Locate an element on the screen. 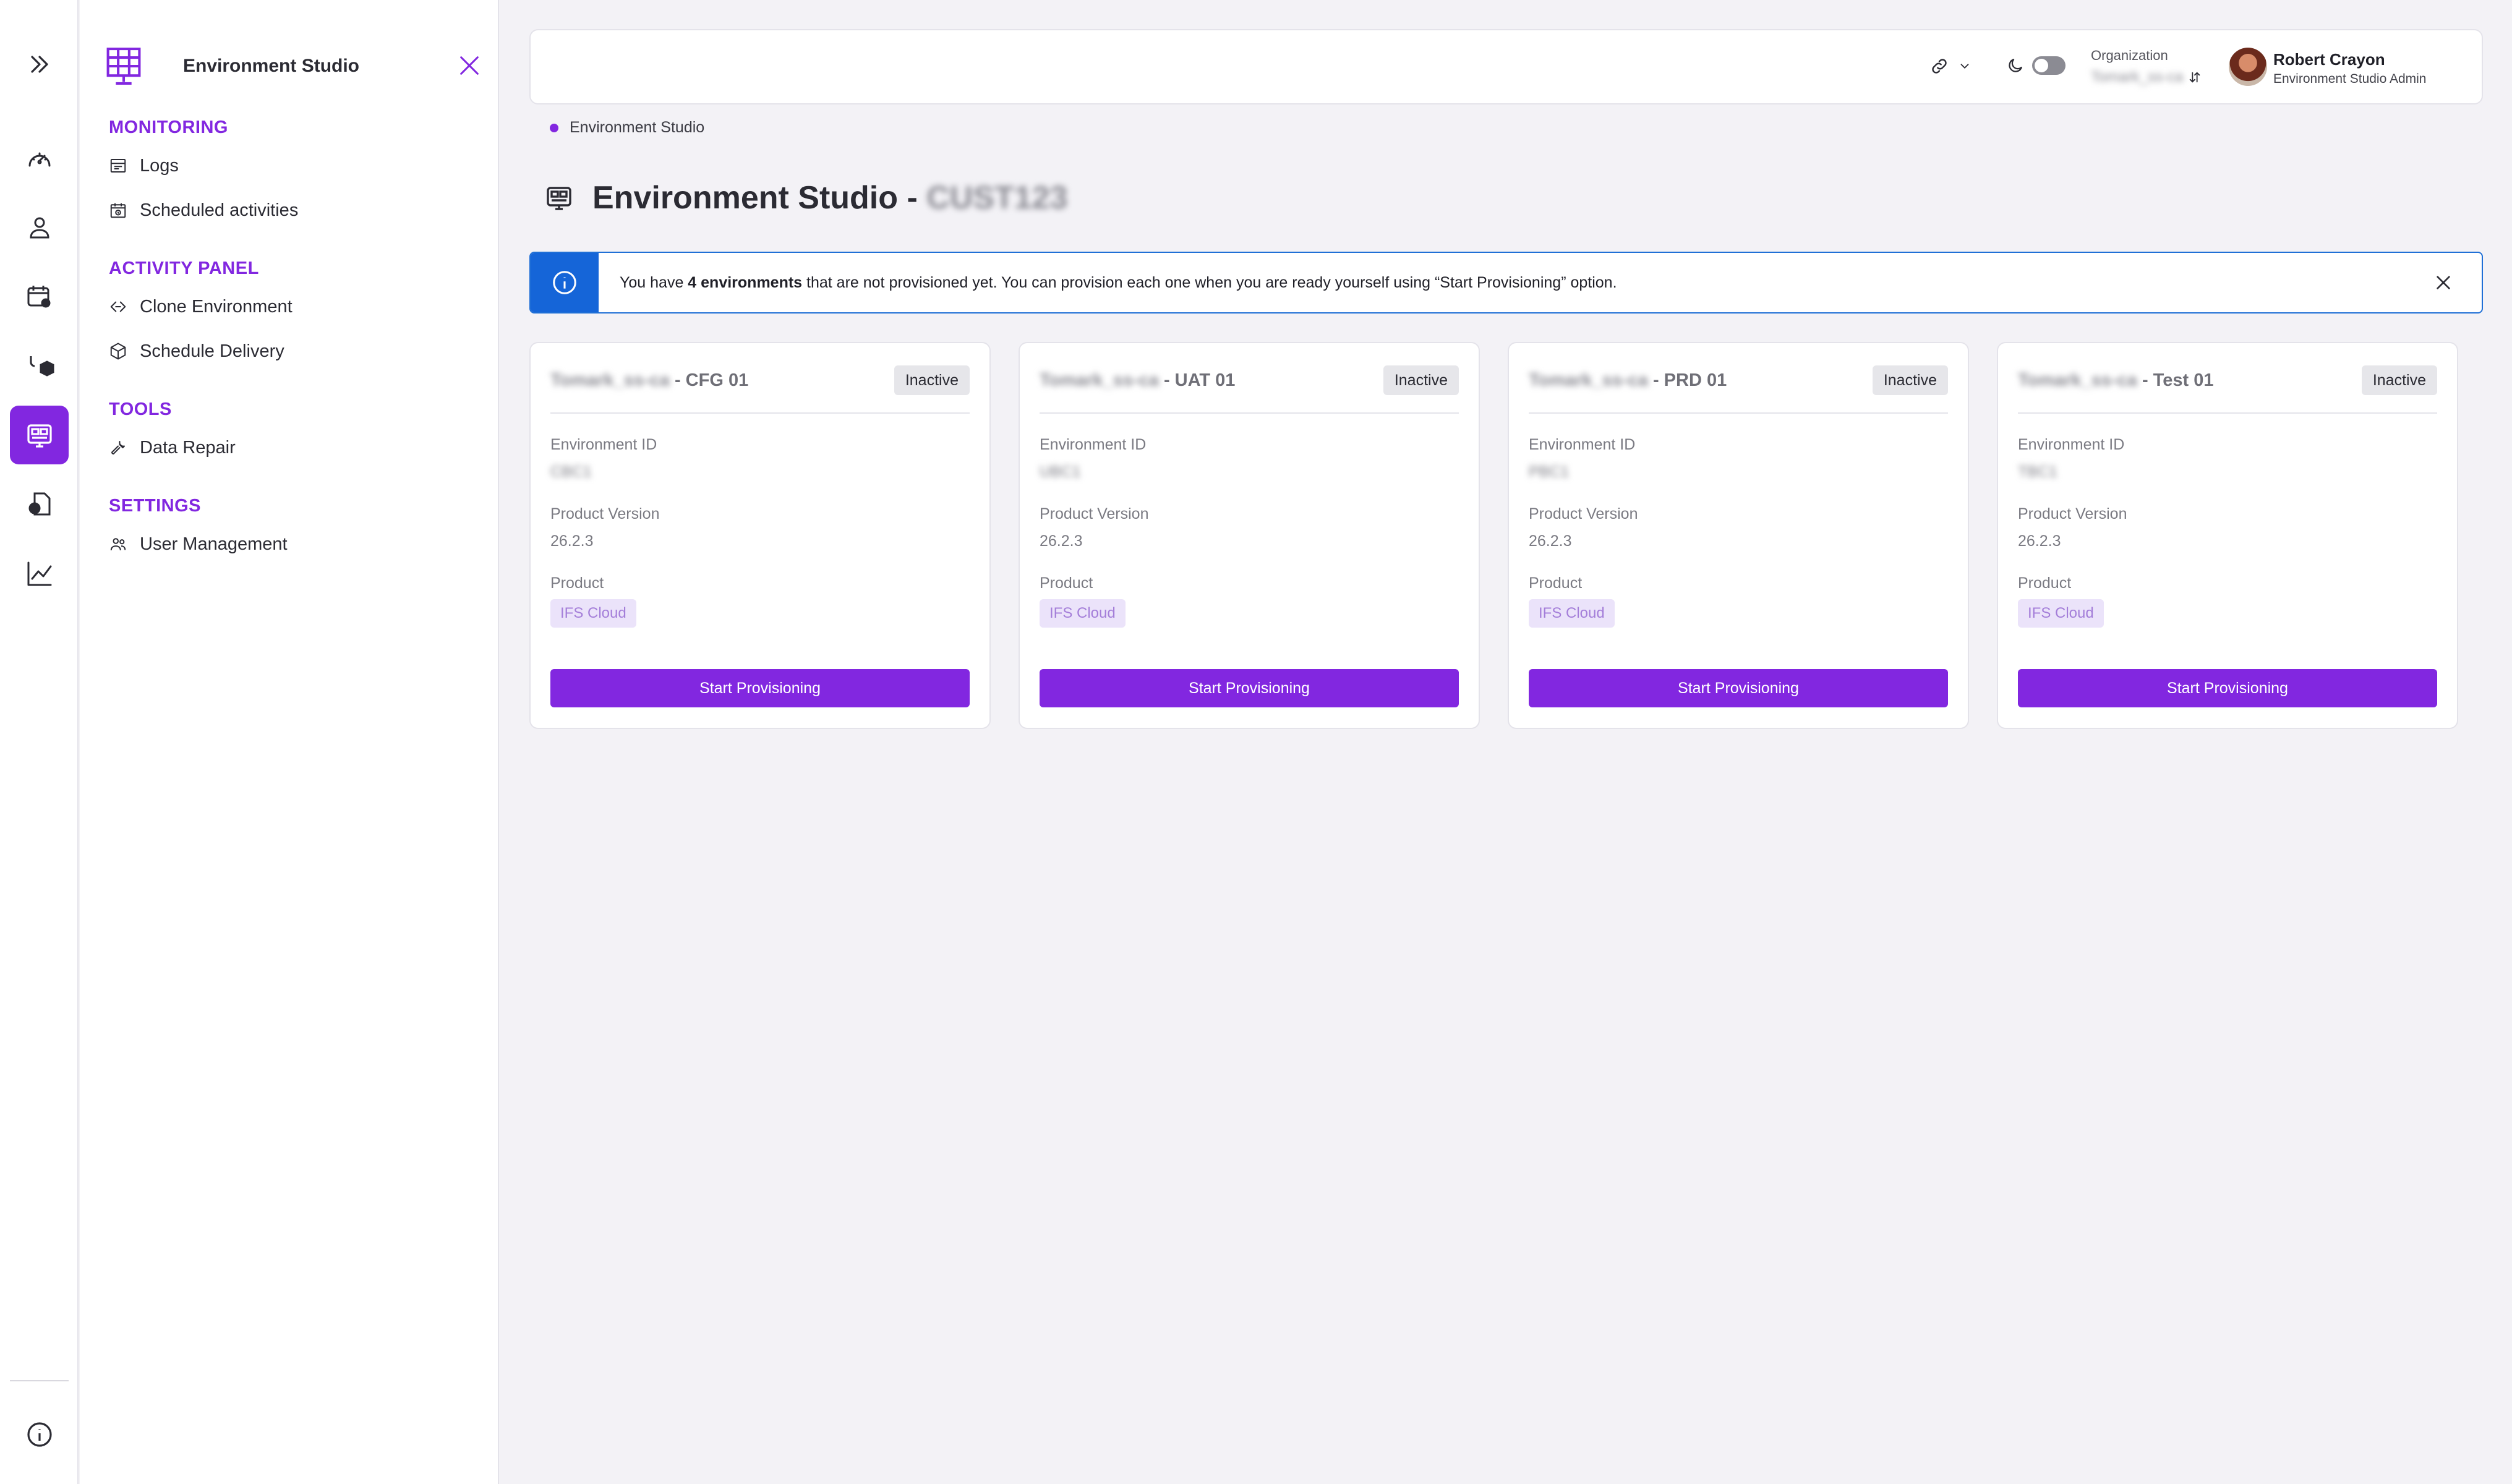 The height and width of the screenshot is (1484, 2512). line-chart-icon is located at coordinates (39, 573).